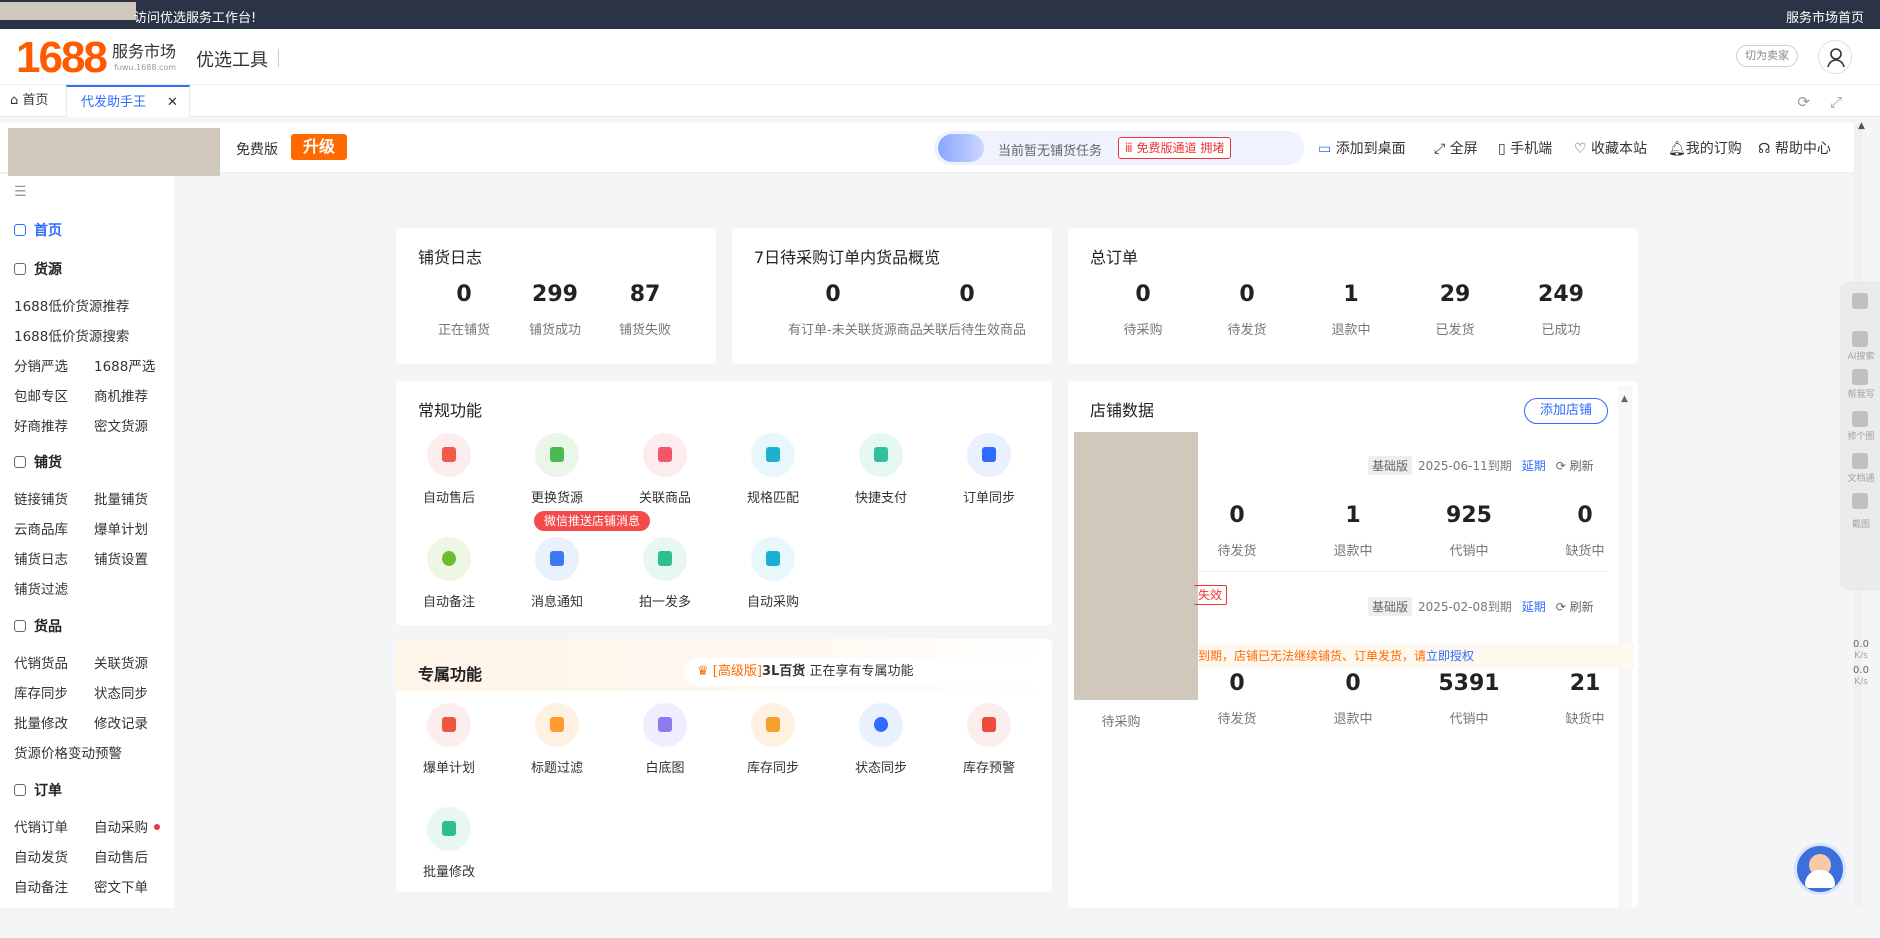 This screenshot has height=938, width=1880. What do you see at coordinates (855, 310) in the screenshot?
I see `stat-item: 0 有订单-未关联货源商品` at bounding box center [855, 310].